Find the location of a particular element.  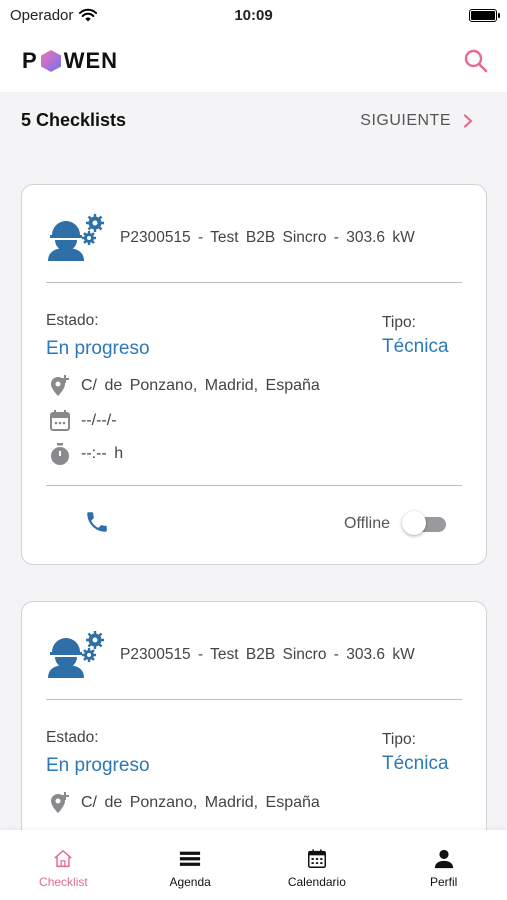

nav-label: Calendario is located at coordinates (316, 882).